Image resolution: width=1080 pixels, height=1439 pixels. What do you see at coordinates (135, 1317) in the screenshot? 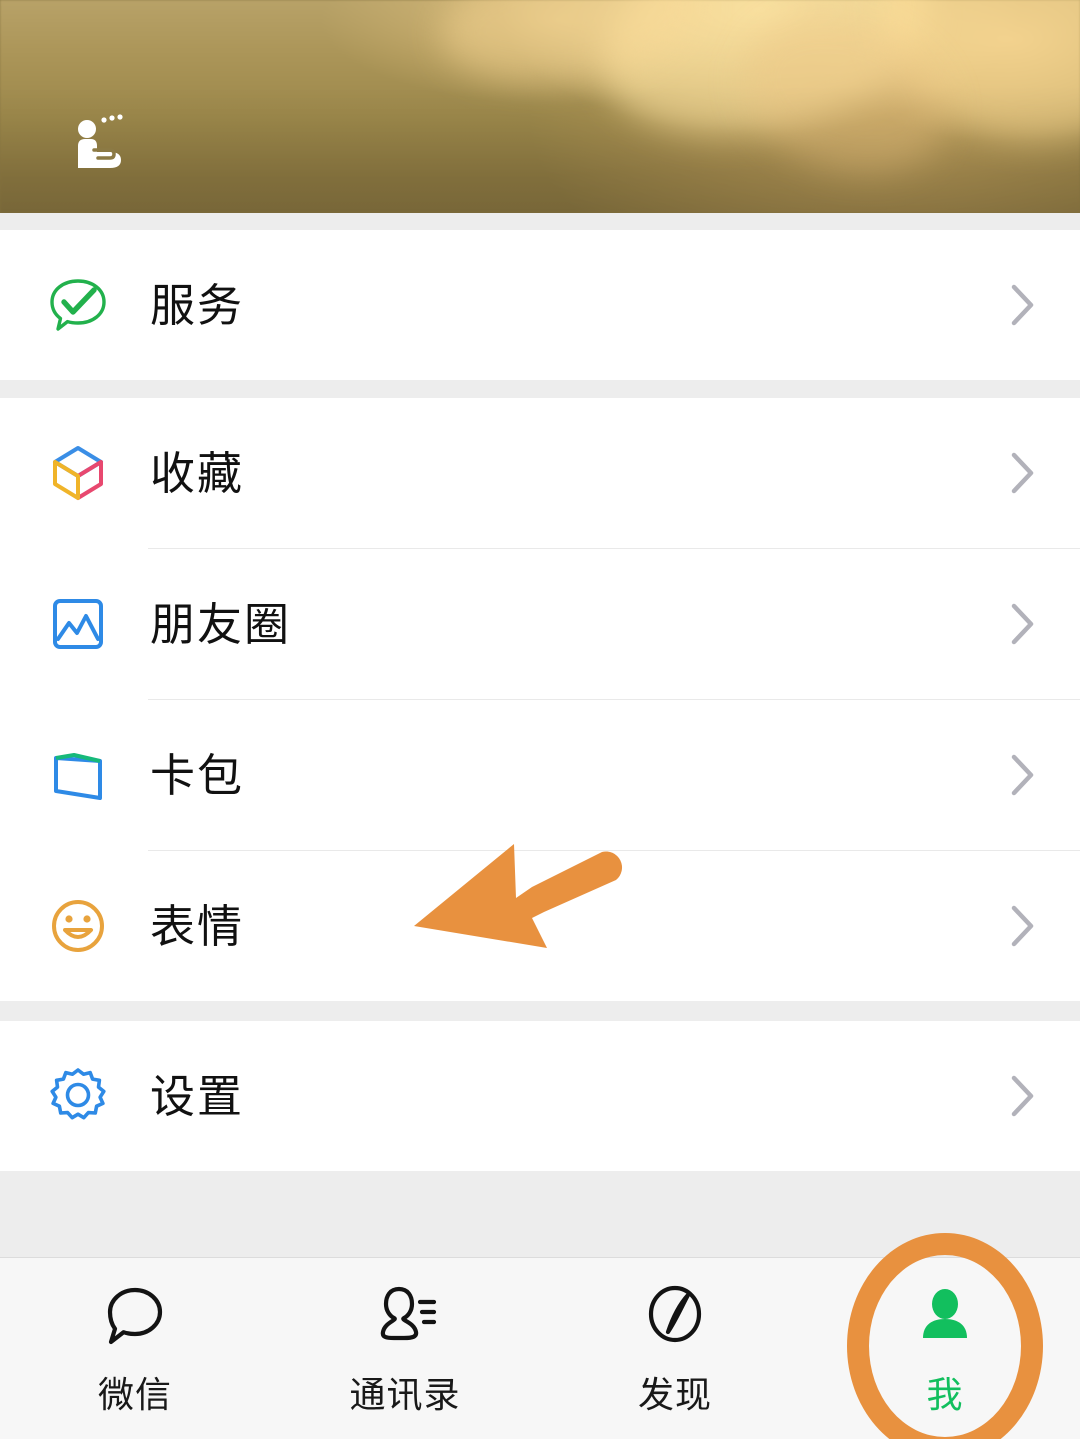
I see `chat-bubble-icon` at bounding box center [135, 1317].